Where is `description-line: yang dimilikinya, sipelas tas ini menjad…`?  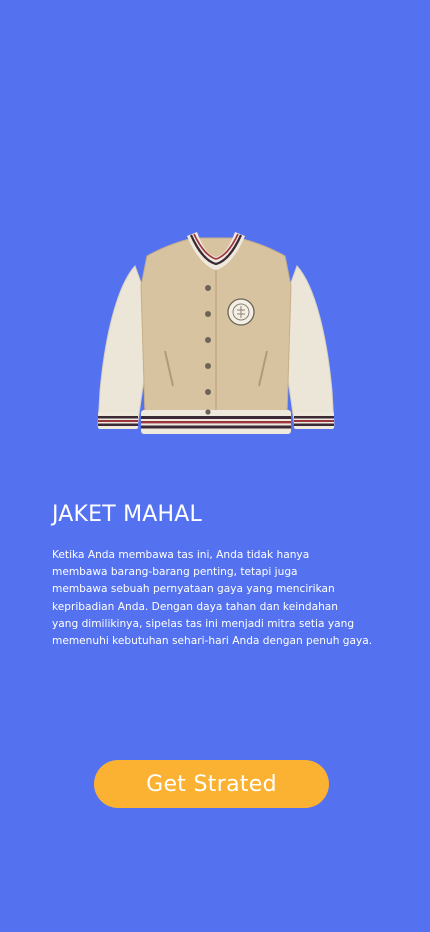
description-line: yang dimilikinya, sipelas tas ini menjad… is located at coordinates (203, 623).